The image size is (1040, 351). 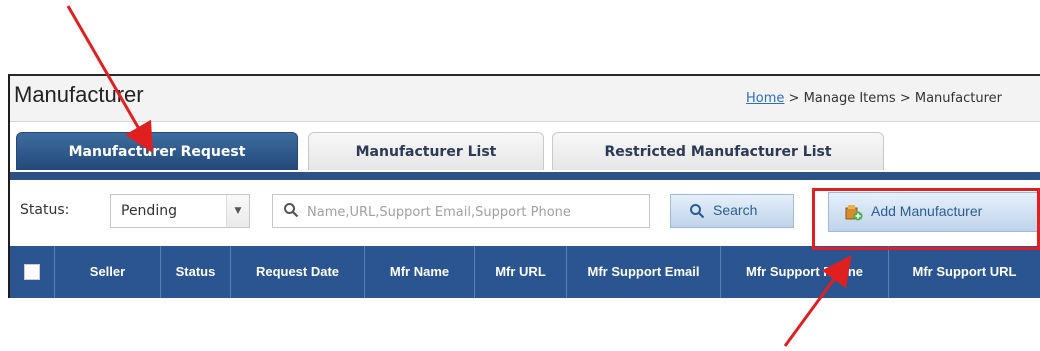 I want to click on arrow-to-add-button, so click(x=817, y=301).